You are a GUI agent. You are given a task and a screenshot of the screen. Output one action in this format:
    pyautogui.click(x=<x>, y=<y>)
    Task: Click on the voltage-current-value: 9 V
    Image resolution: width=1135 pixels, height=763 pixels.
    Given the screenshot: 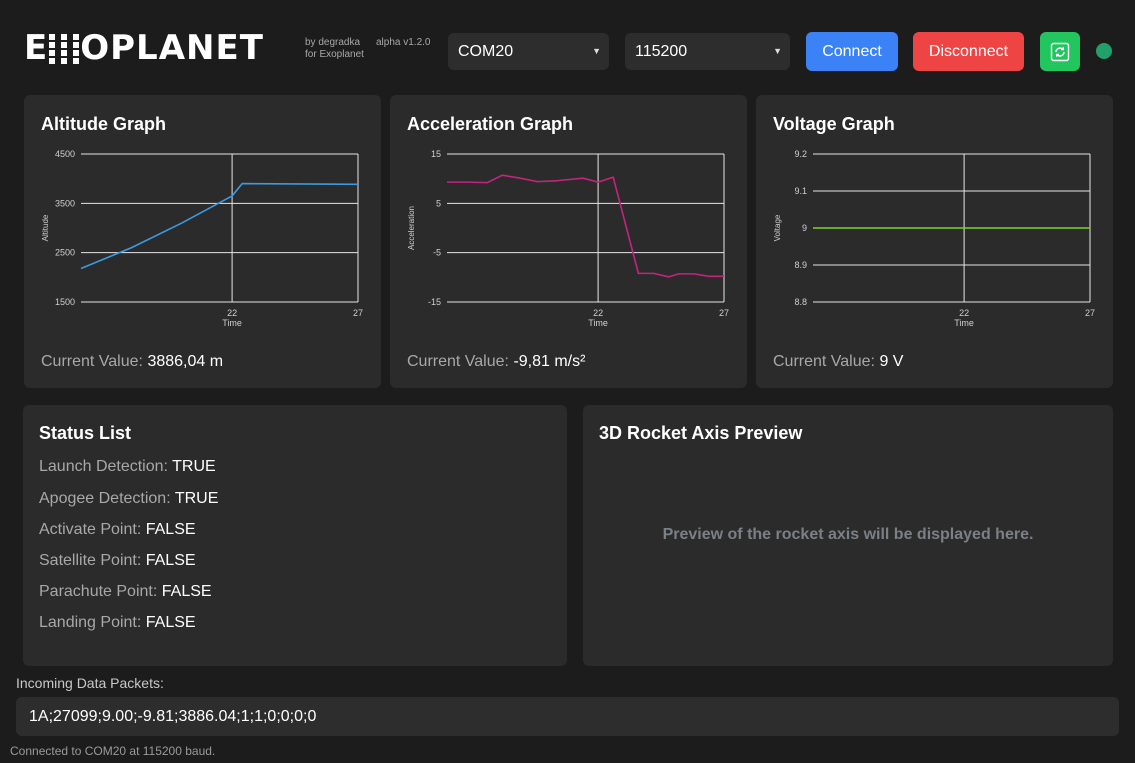 What is the action you would take?
    pyautogui.click(x=891, y=361)
    